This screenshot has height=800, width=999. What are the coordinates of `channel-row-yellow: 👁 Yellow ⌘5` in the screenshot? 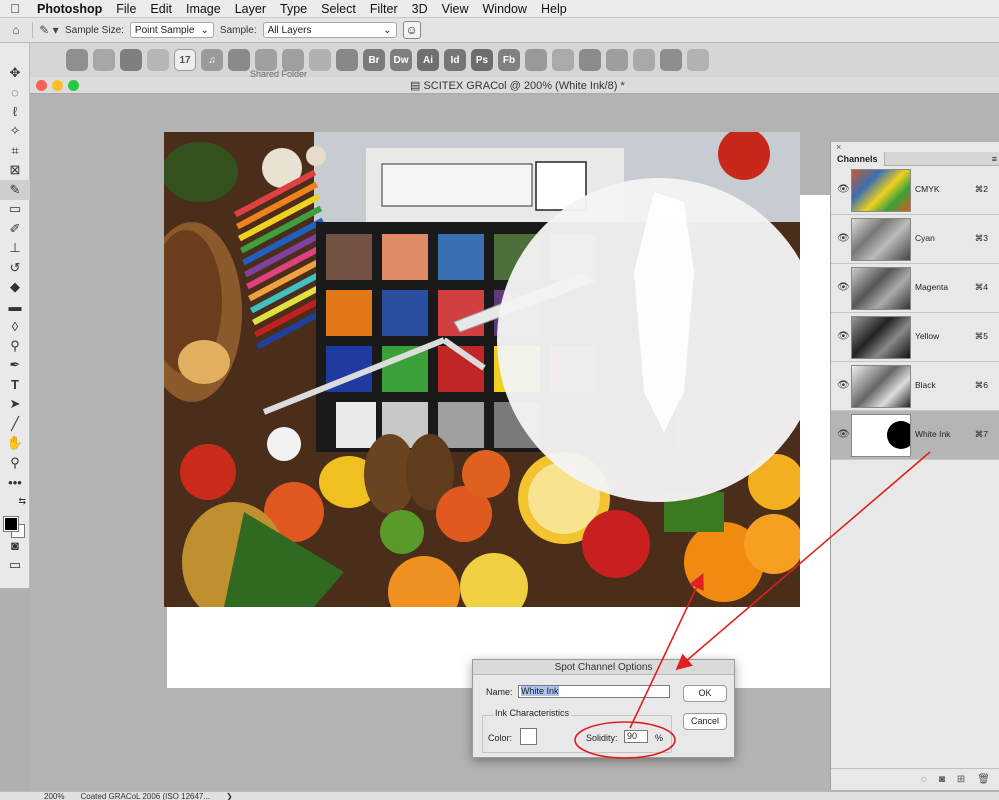 It's located at (915, 337).